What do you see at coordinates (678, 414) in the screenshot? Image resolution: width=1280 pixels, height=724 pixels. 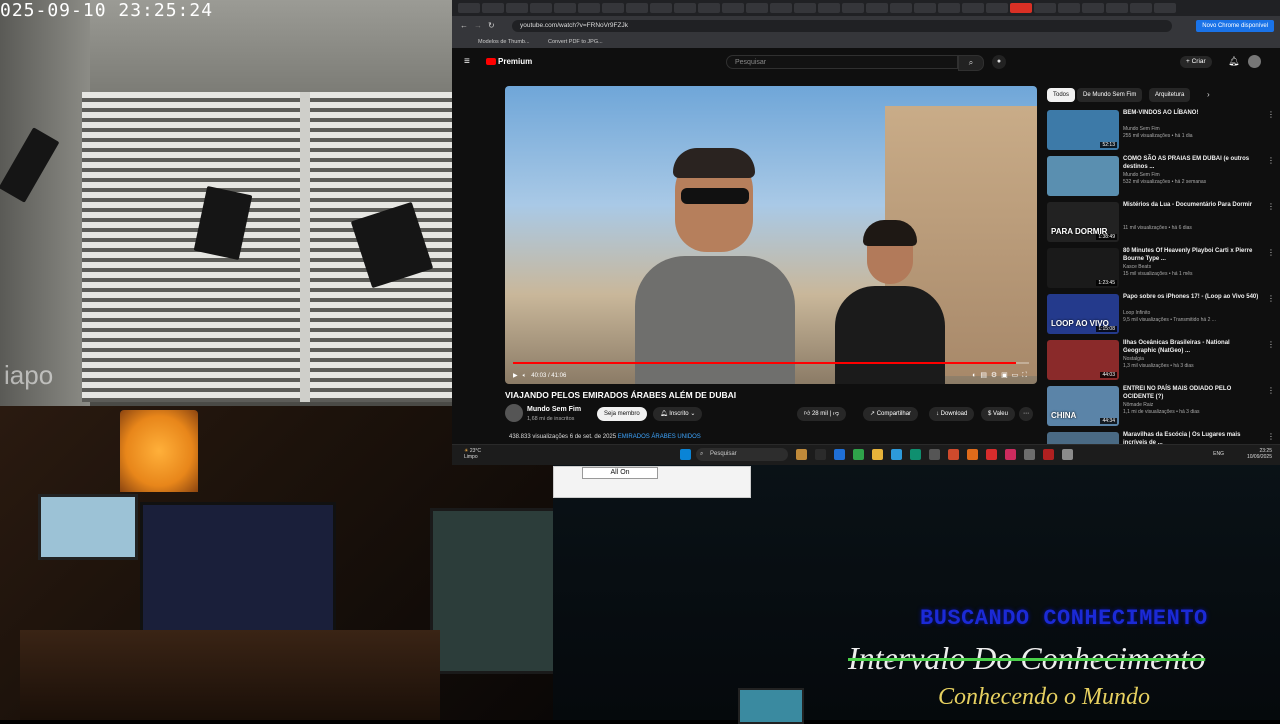 I see `subscribed-button: 🔔︎ Inscrito ⌄` at bounding box center [678, 414].